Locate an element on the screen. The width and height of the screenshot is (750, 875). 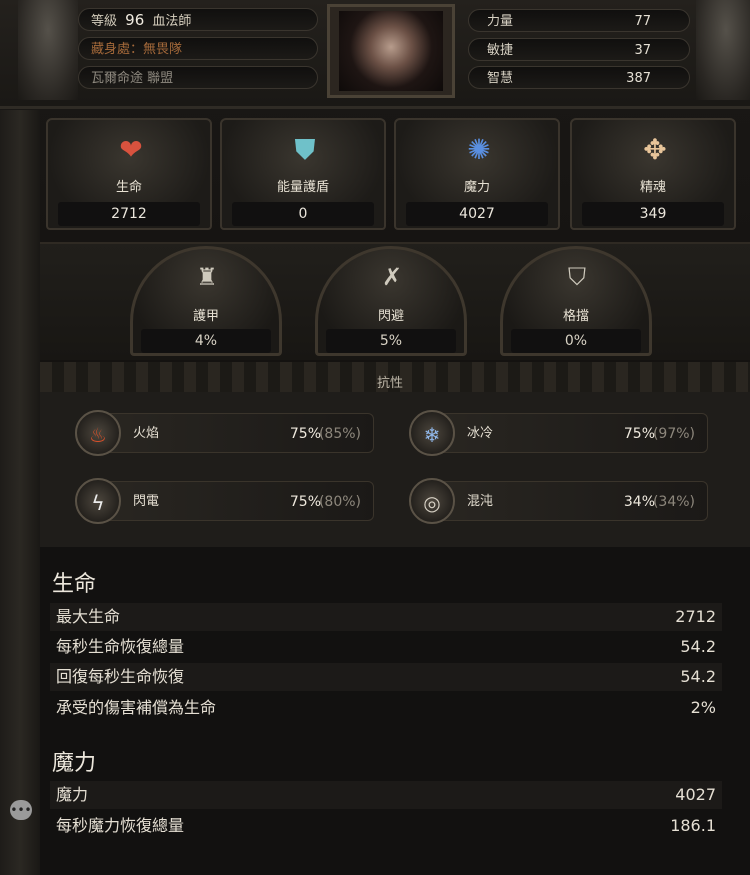
defense-label: 護甲 is located at coordinates (205, 316).